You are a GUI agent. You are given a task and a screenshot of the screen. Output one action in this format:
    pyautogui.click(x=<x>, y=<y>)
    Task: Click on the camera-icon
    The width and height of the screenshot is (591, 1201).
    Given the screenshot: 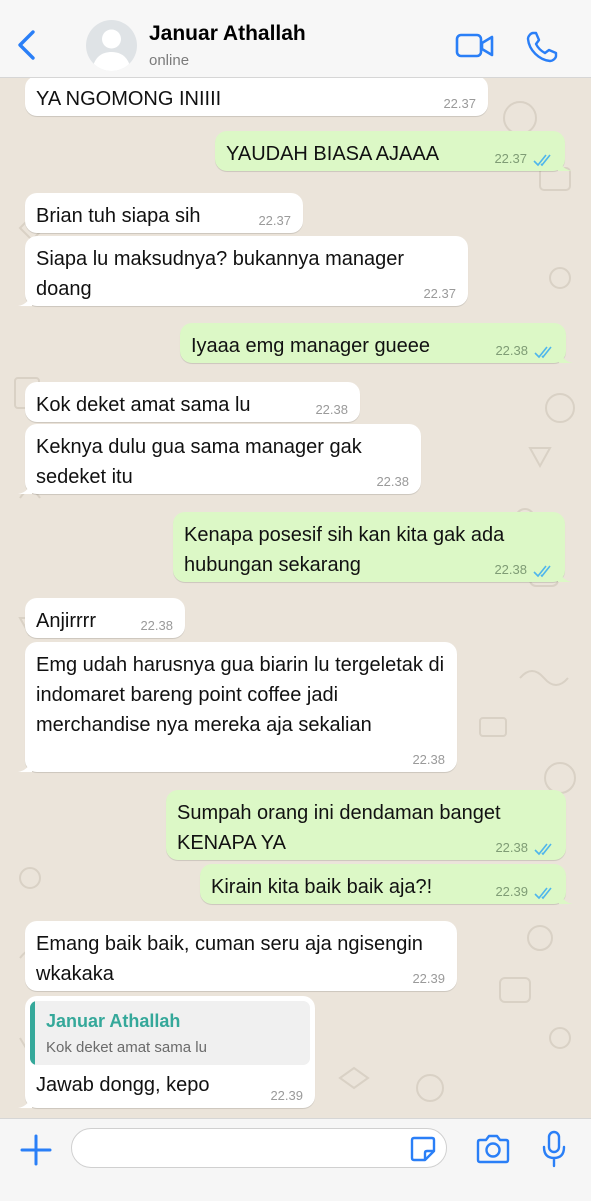 What is the action you would take?
    pyautogui.click(x=493, y=1149)
    